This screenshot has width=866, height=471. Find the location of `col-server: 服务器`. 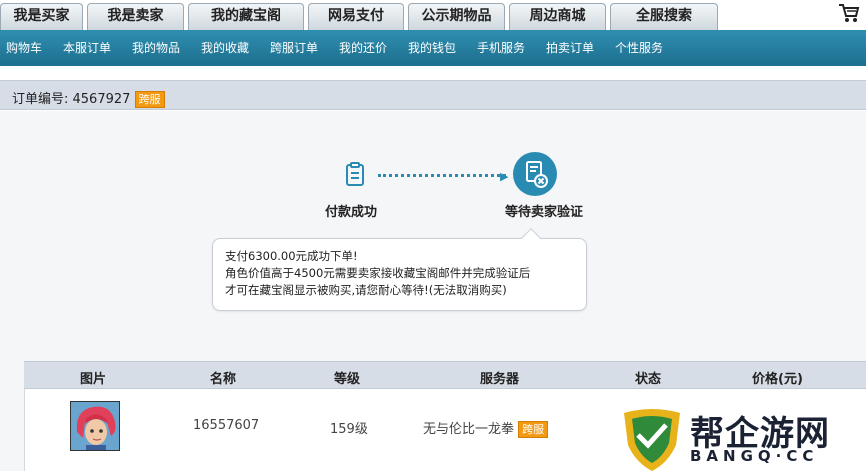

col-server: 服务器 is located at coordinates (500, 379).